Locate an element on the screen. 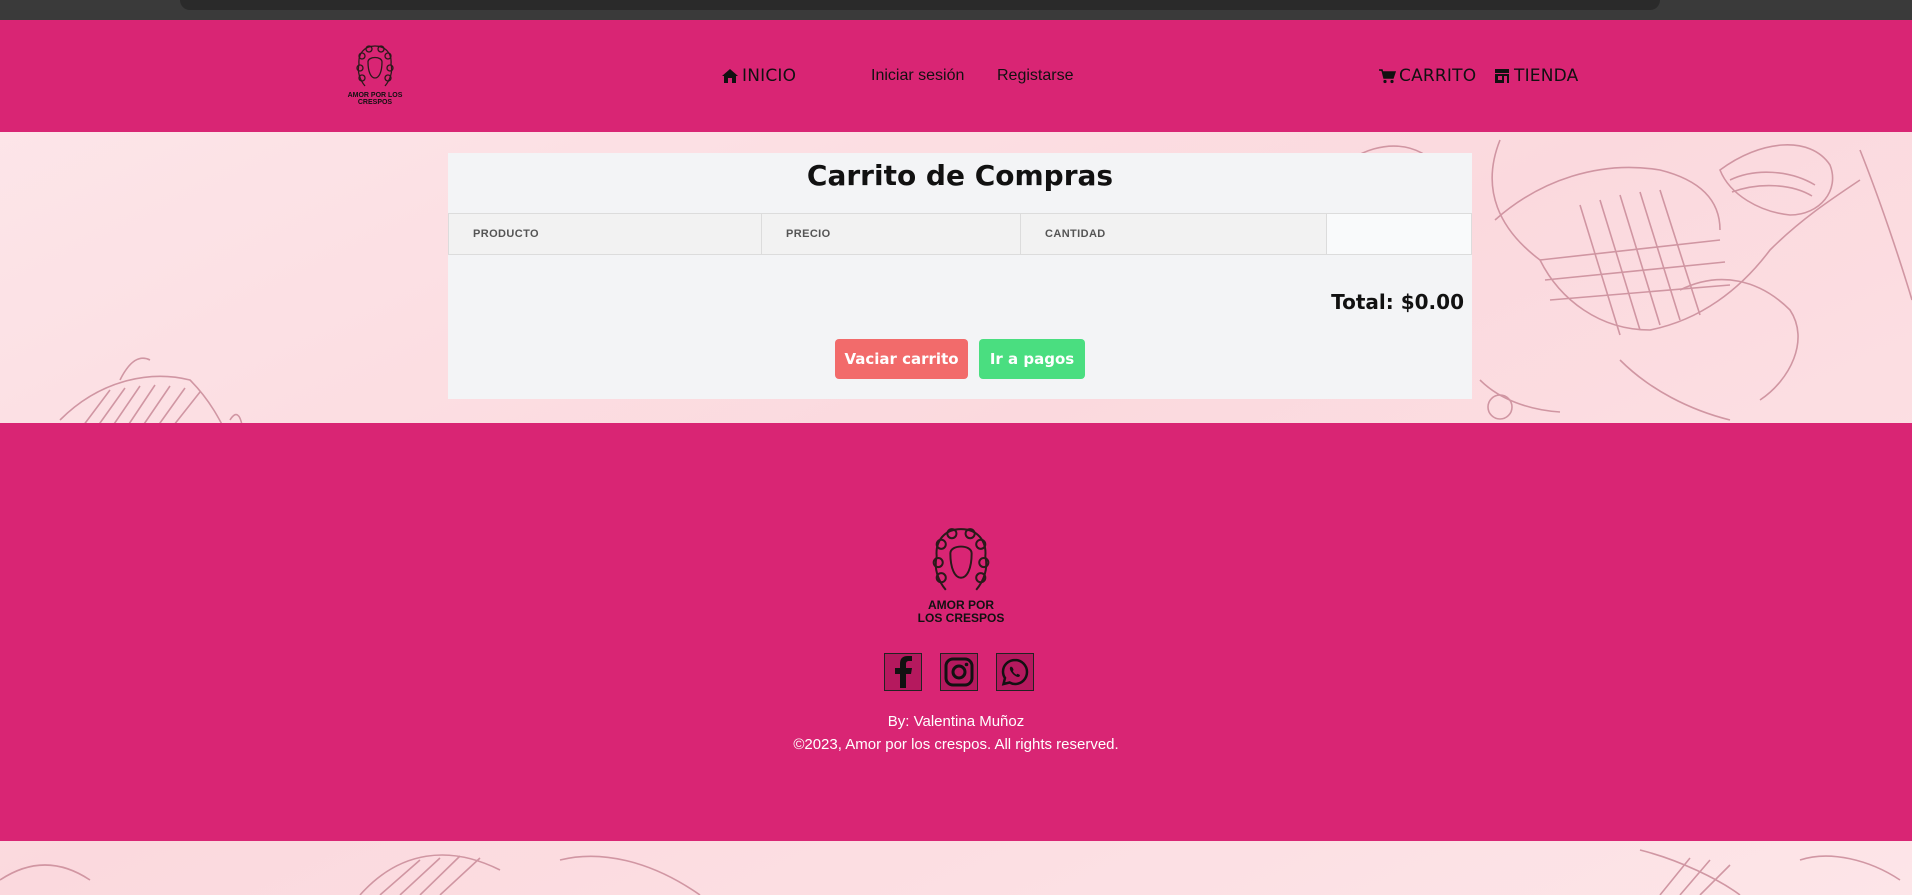 The image size is (1912, 895). nav-login-label: Iniciar sesión is located at coordinates (918, 75).